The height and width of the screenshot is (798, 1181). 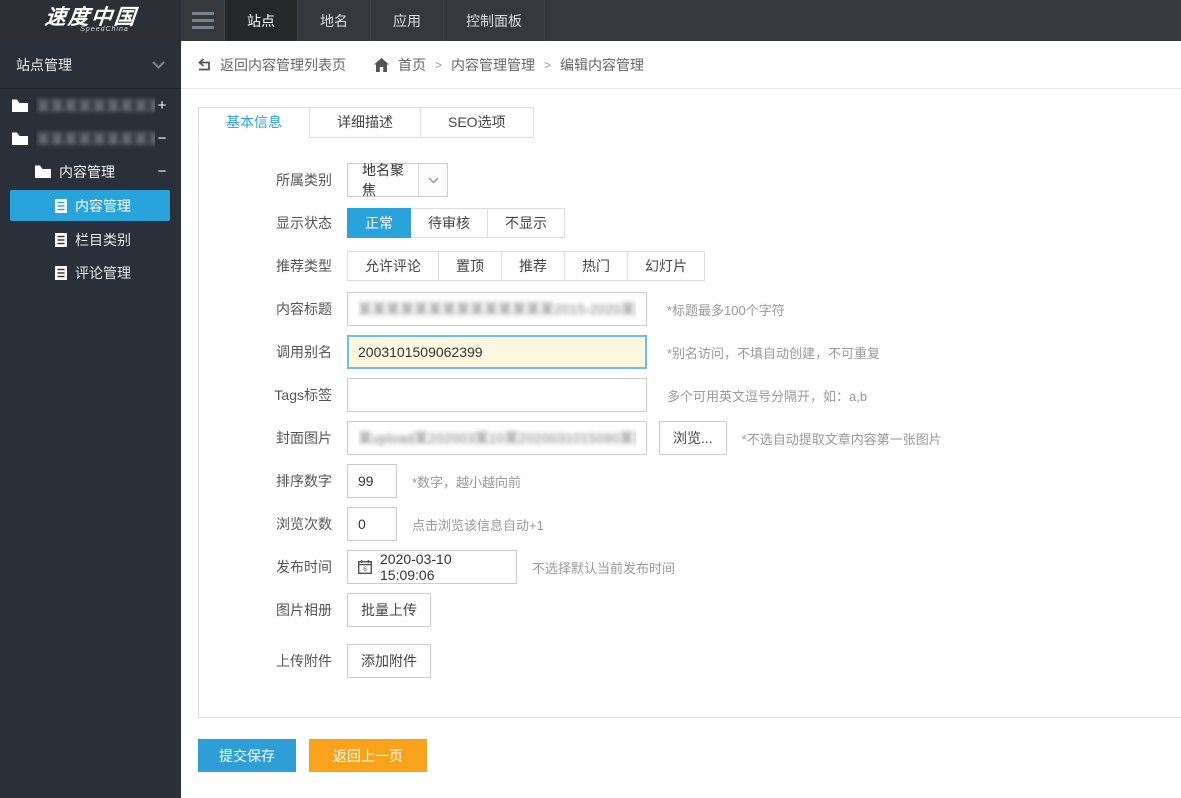 I want to click on slideshow-button: 幻灯片, so click(x=666, y=266).